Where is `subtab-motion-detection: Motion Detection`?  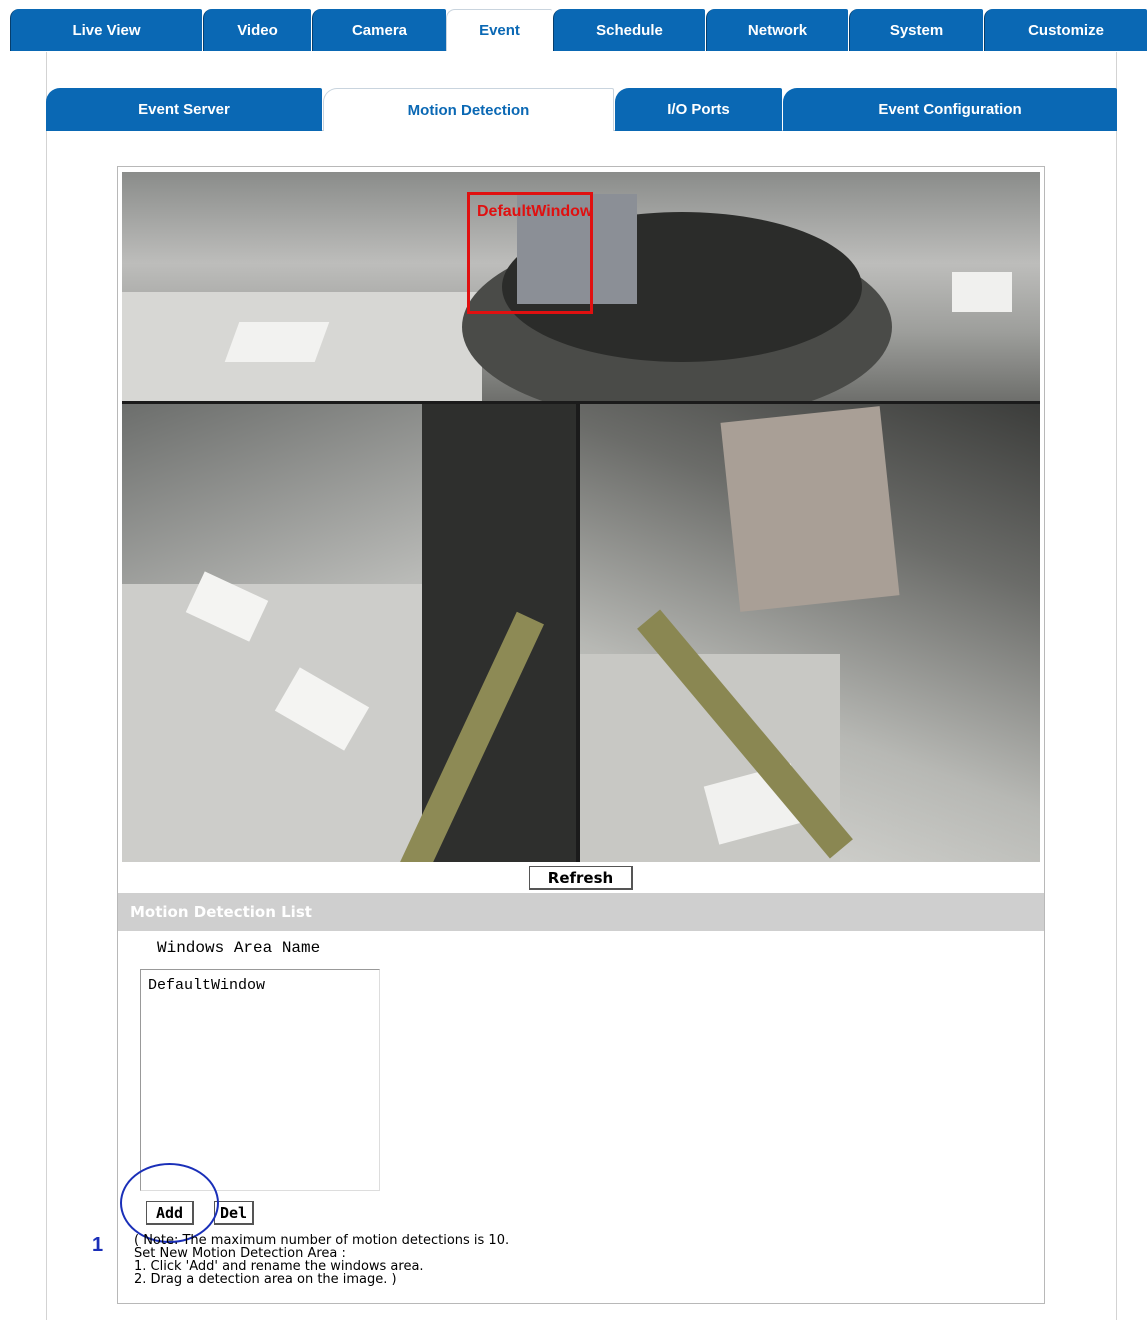
subtab-motion-detection: Motion Detection is located at coordinates (468, 109).